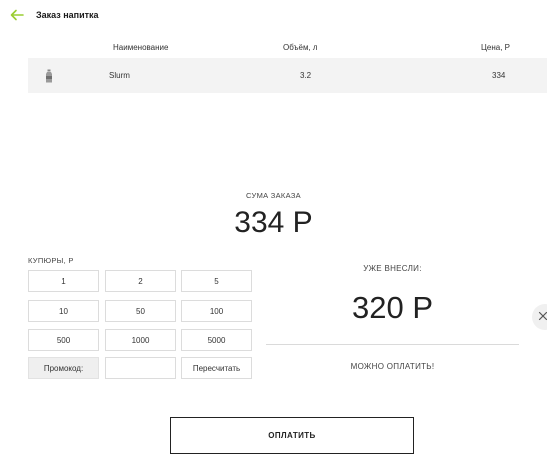 The height and width of the screenshot is (455, 547). What do you see at coordinates (63, 281) in the screenshot?
I see `bill-button-1: 1` at bounding box center [63, 281].